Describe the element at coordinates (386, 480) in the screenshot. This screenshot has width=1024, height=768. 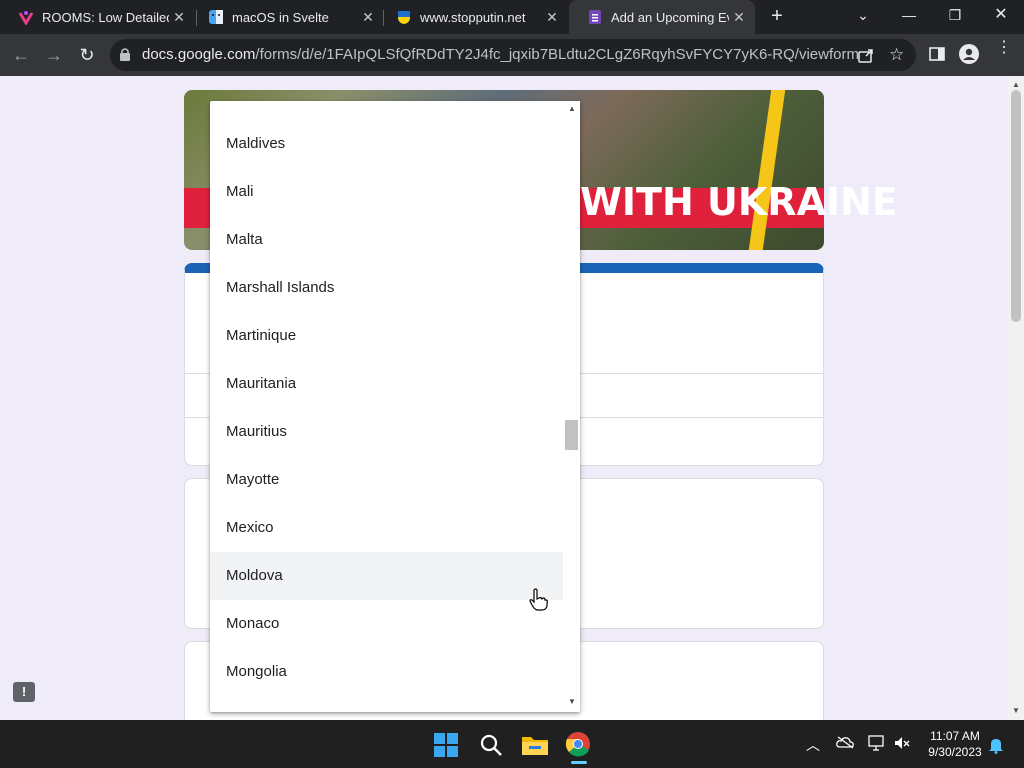
I see `dropdown-option: Mayotte` at that location.